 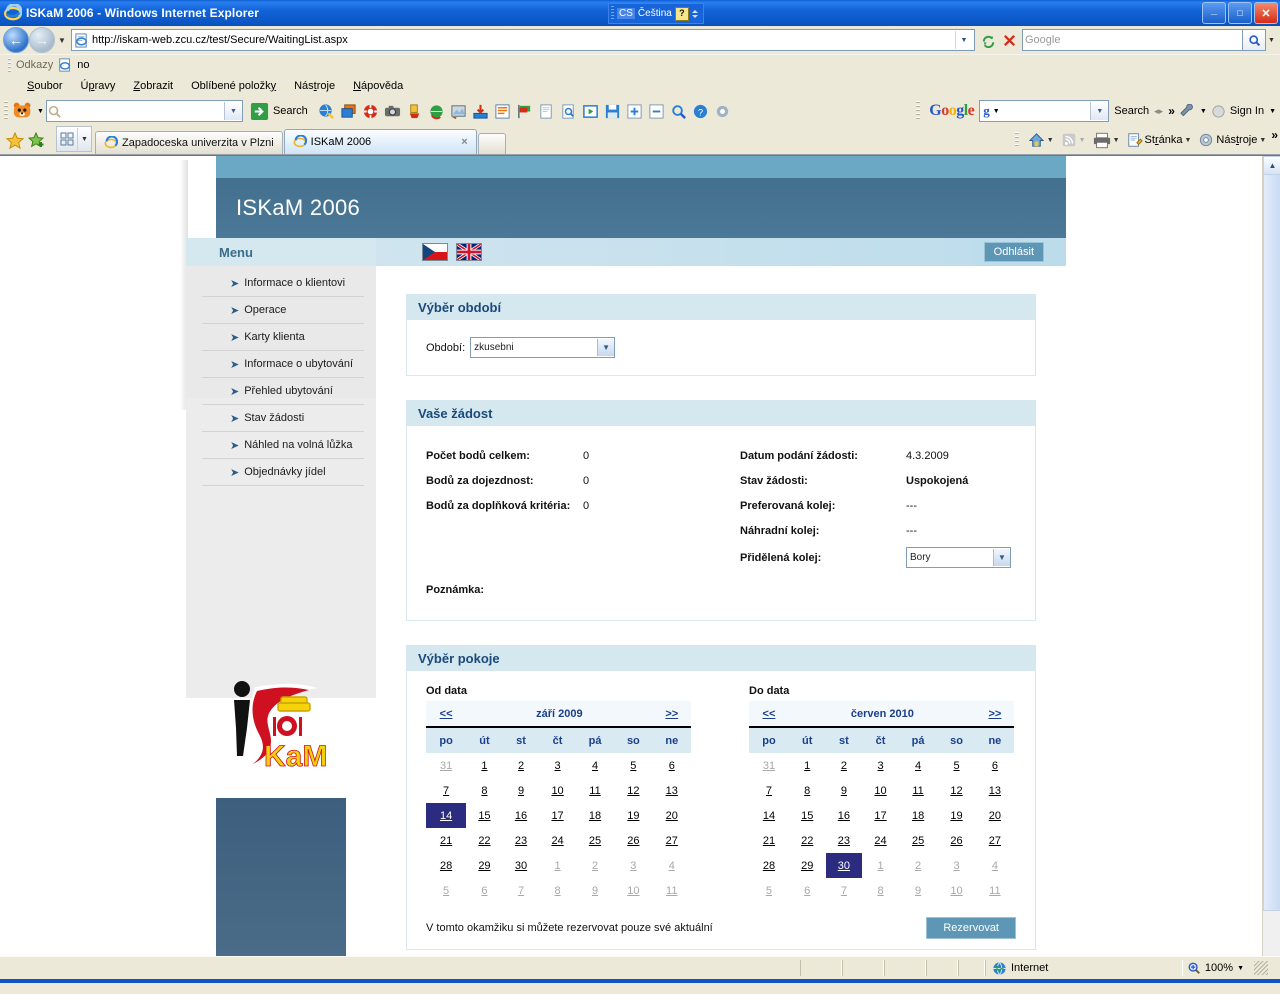 I want to click on go-arrow-icon, so click(x=259, y=111).